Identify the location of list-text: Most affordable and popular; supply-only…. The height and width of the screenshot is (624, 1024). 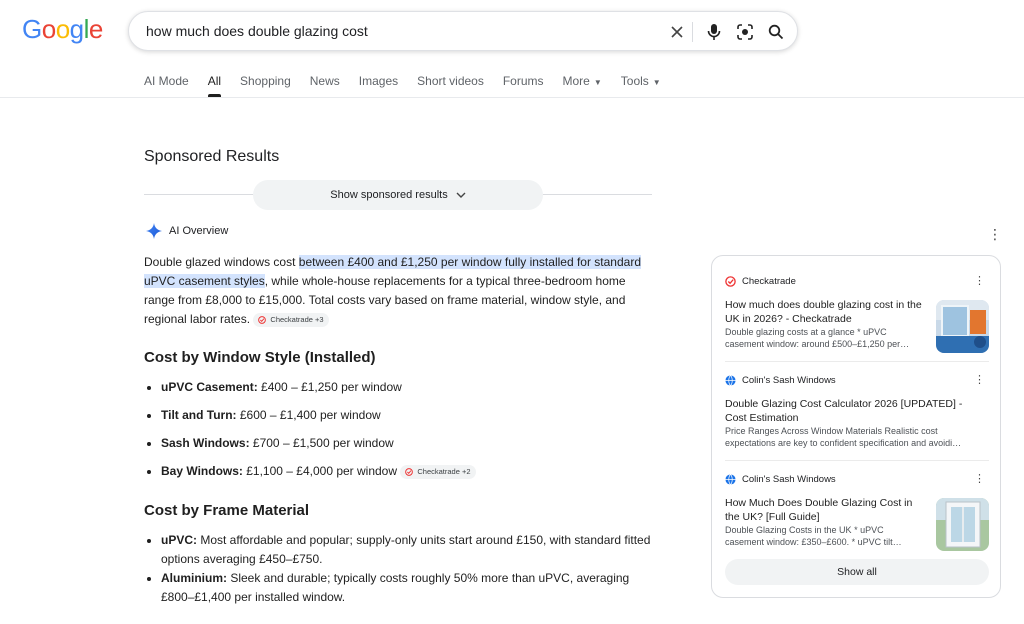
(406, 549).